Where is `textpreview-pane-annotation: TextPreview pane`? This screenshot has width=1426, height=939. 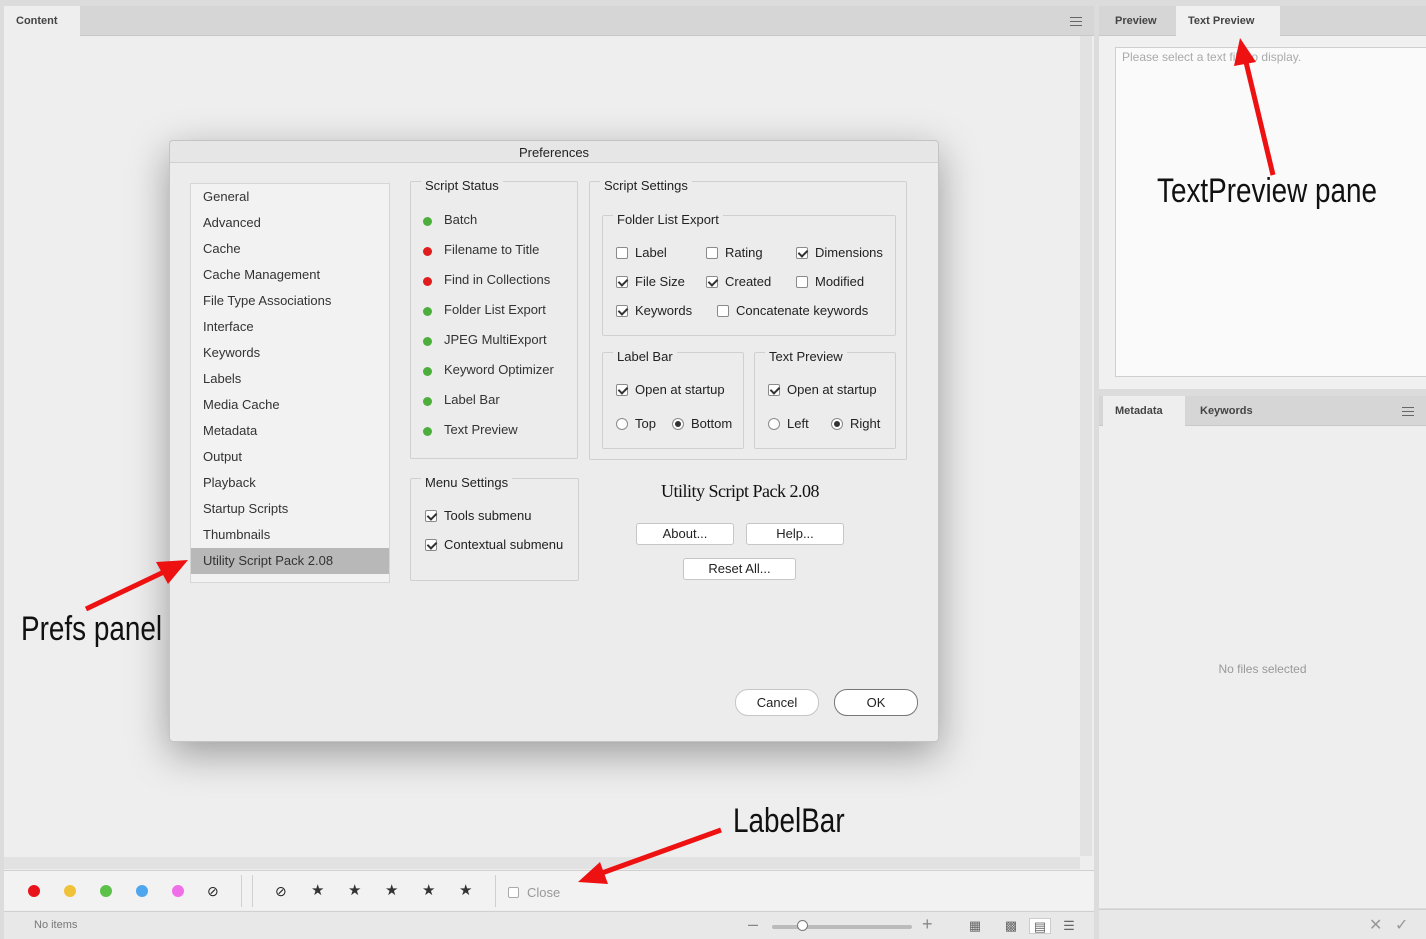 textpreview-pane-annotation: TextPreview pane is located at coordinates (1267, 191).